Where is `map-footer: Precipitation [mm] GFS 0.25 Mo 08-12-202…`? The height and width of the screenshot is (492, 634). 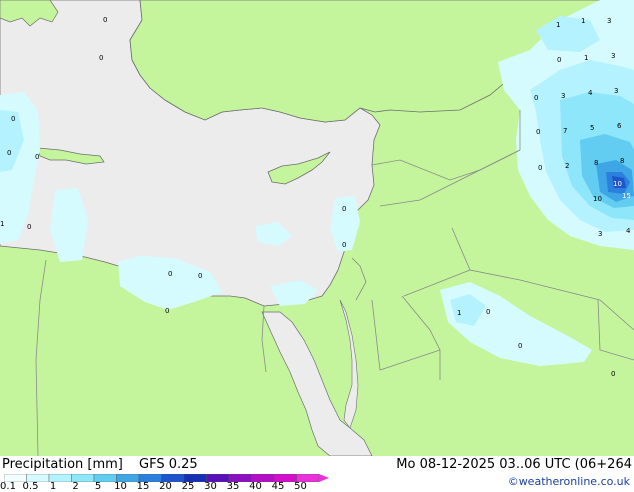
map-footer: Precipitation [mm] GFS 0.25 Mo 08-12-202… is located at coordinates (317, 474).